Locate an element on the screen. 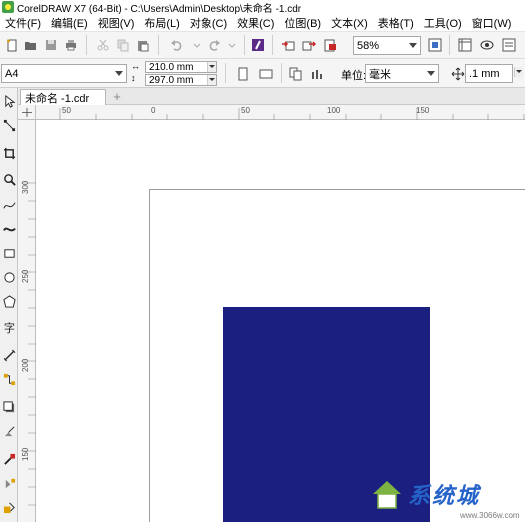 The width and height of the screenshot is (525, 522). parallel-dimension-icon is located at coordinates (9, 355).